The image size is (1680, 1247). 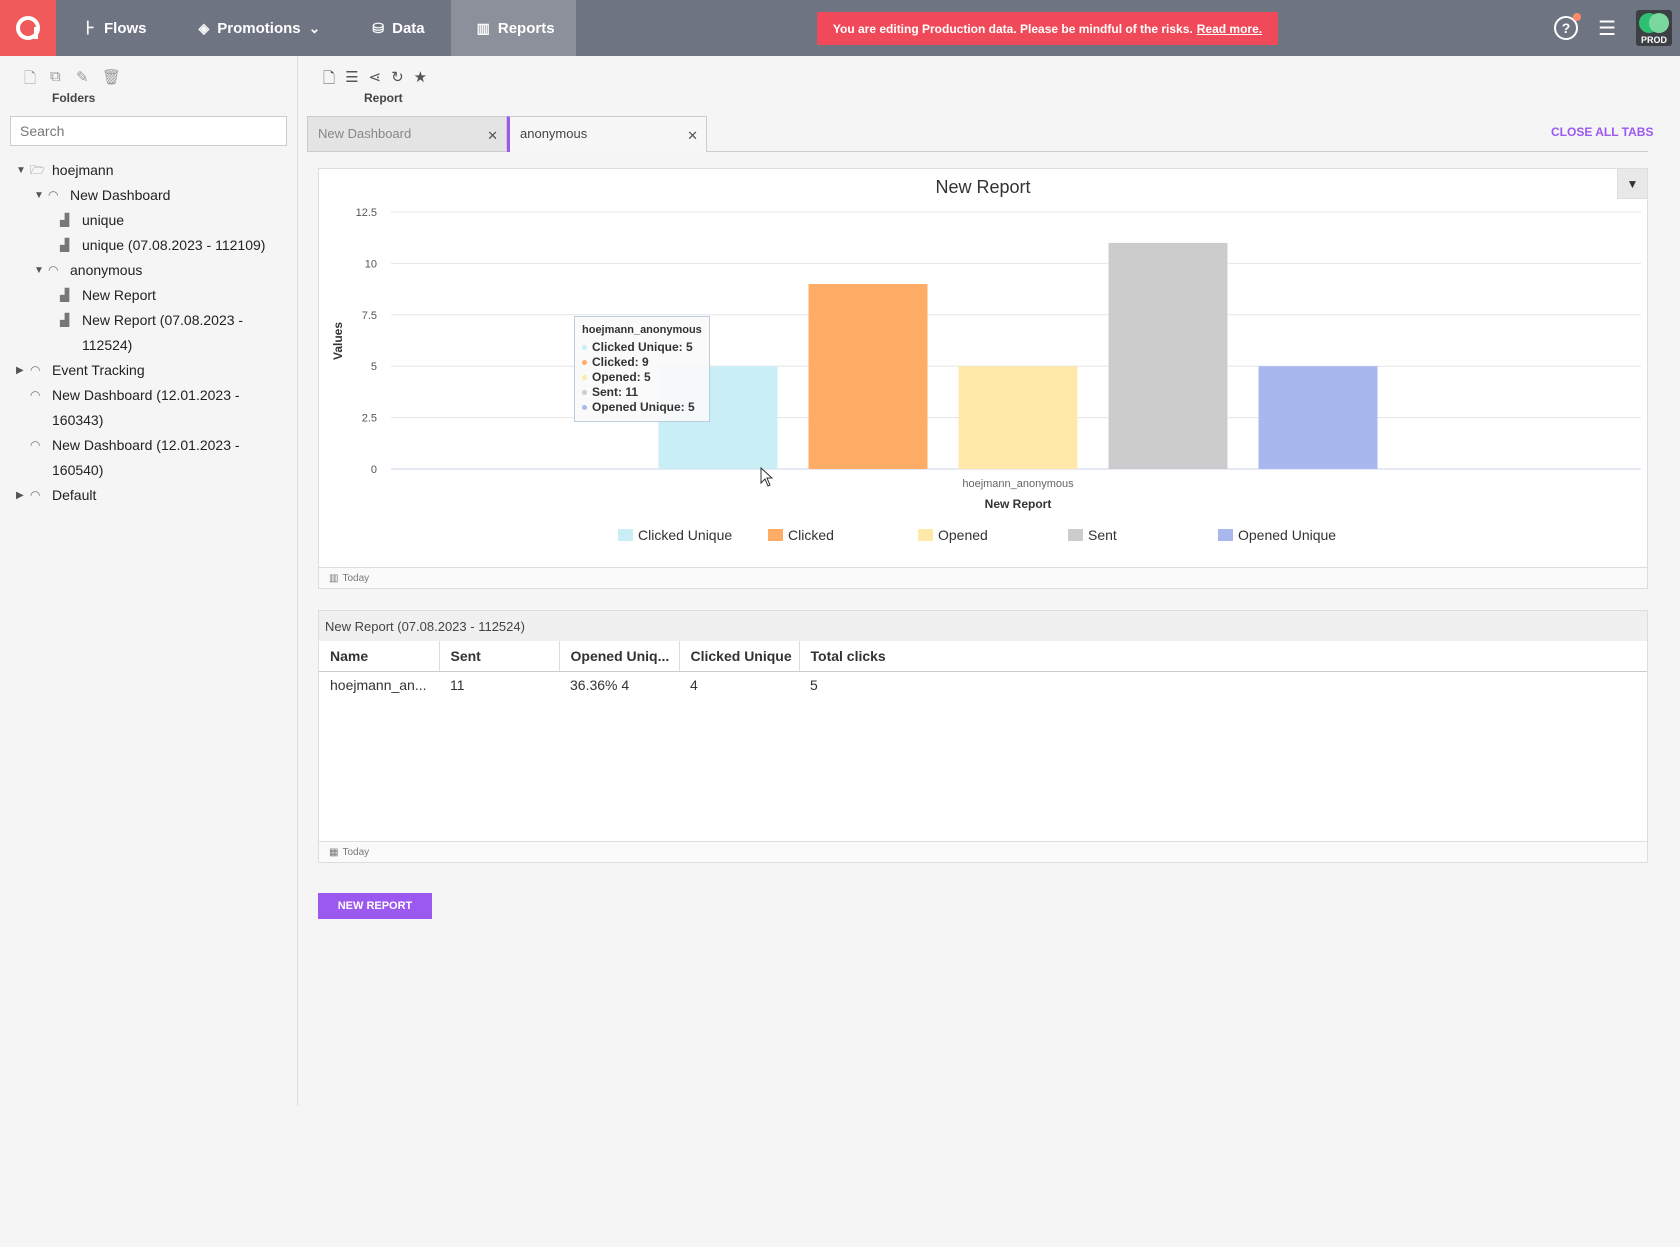 I want to click on legend-item: Opened Unique, so click(x=1277, y=535).